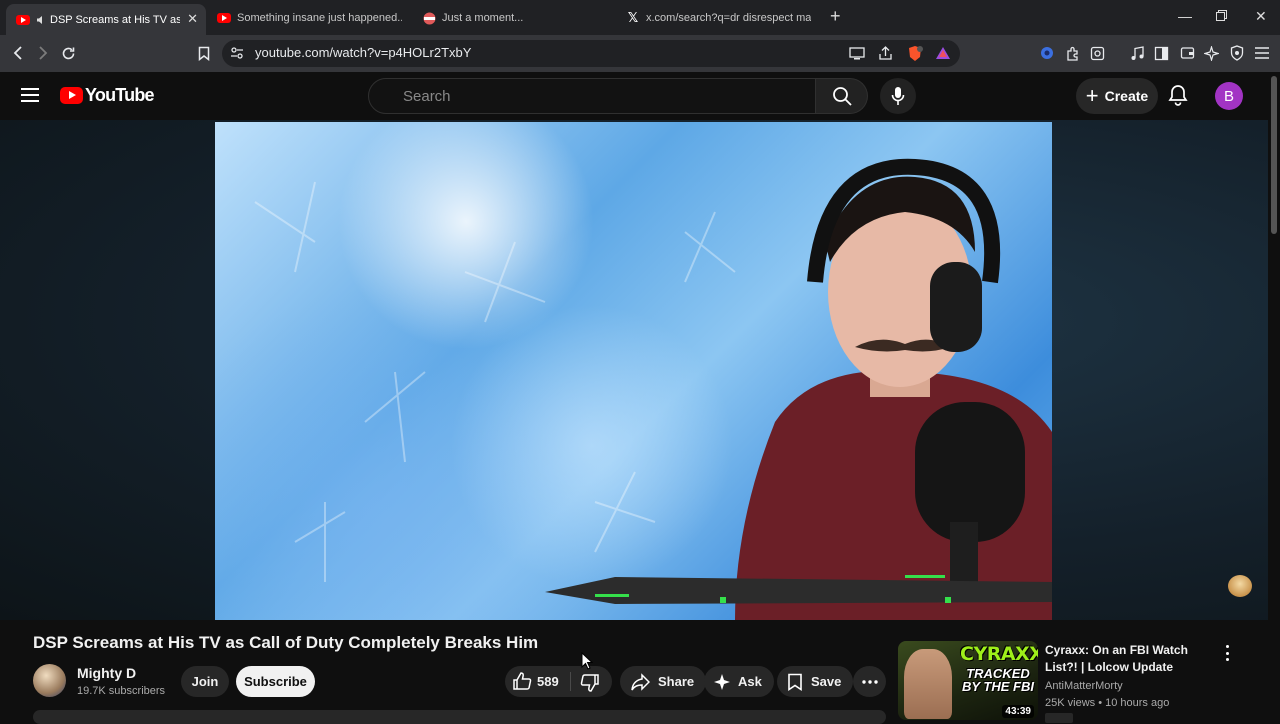 The height and width of the screenshot is (724, 1280). Describe the element at coordinates (204, 53) in the screenshot. I see `bookmark-icon` at that location.